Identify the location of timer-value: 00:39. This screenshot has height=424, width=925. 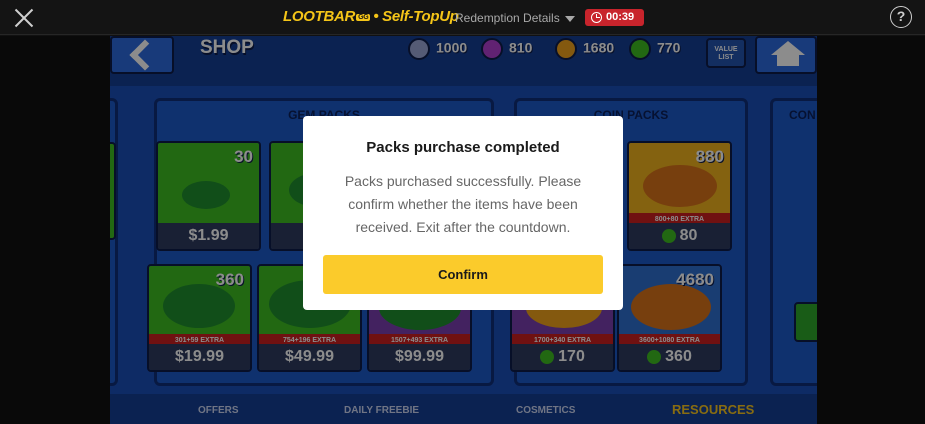
(620, 17).